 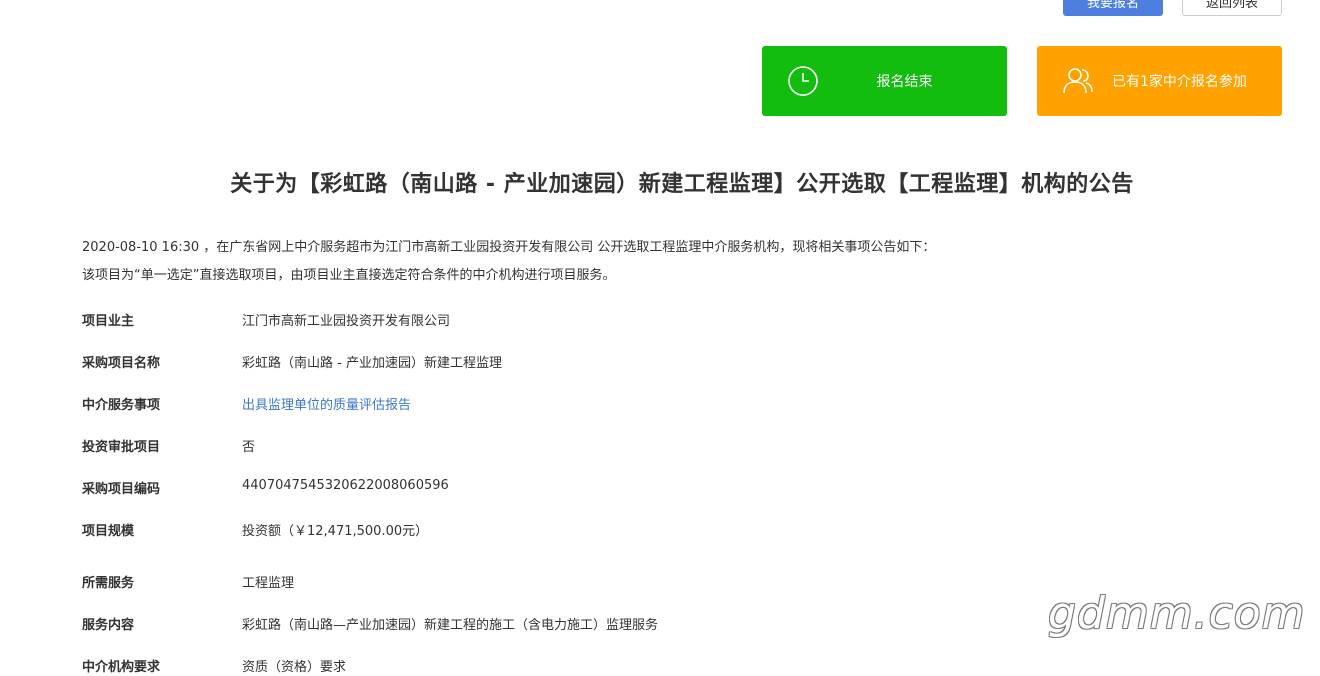 I want to click on detail-value: 投资额（￥12,471,500.00元）, so click(x=335, y=531).